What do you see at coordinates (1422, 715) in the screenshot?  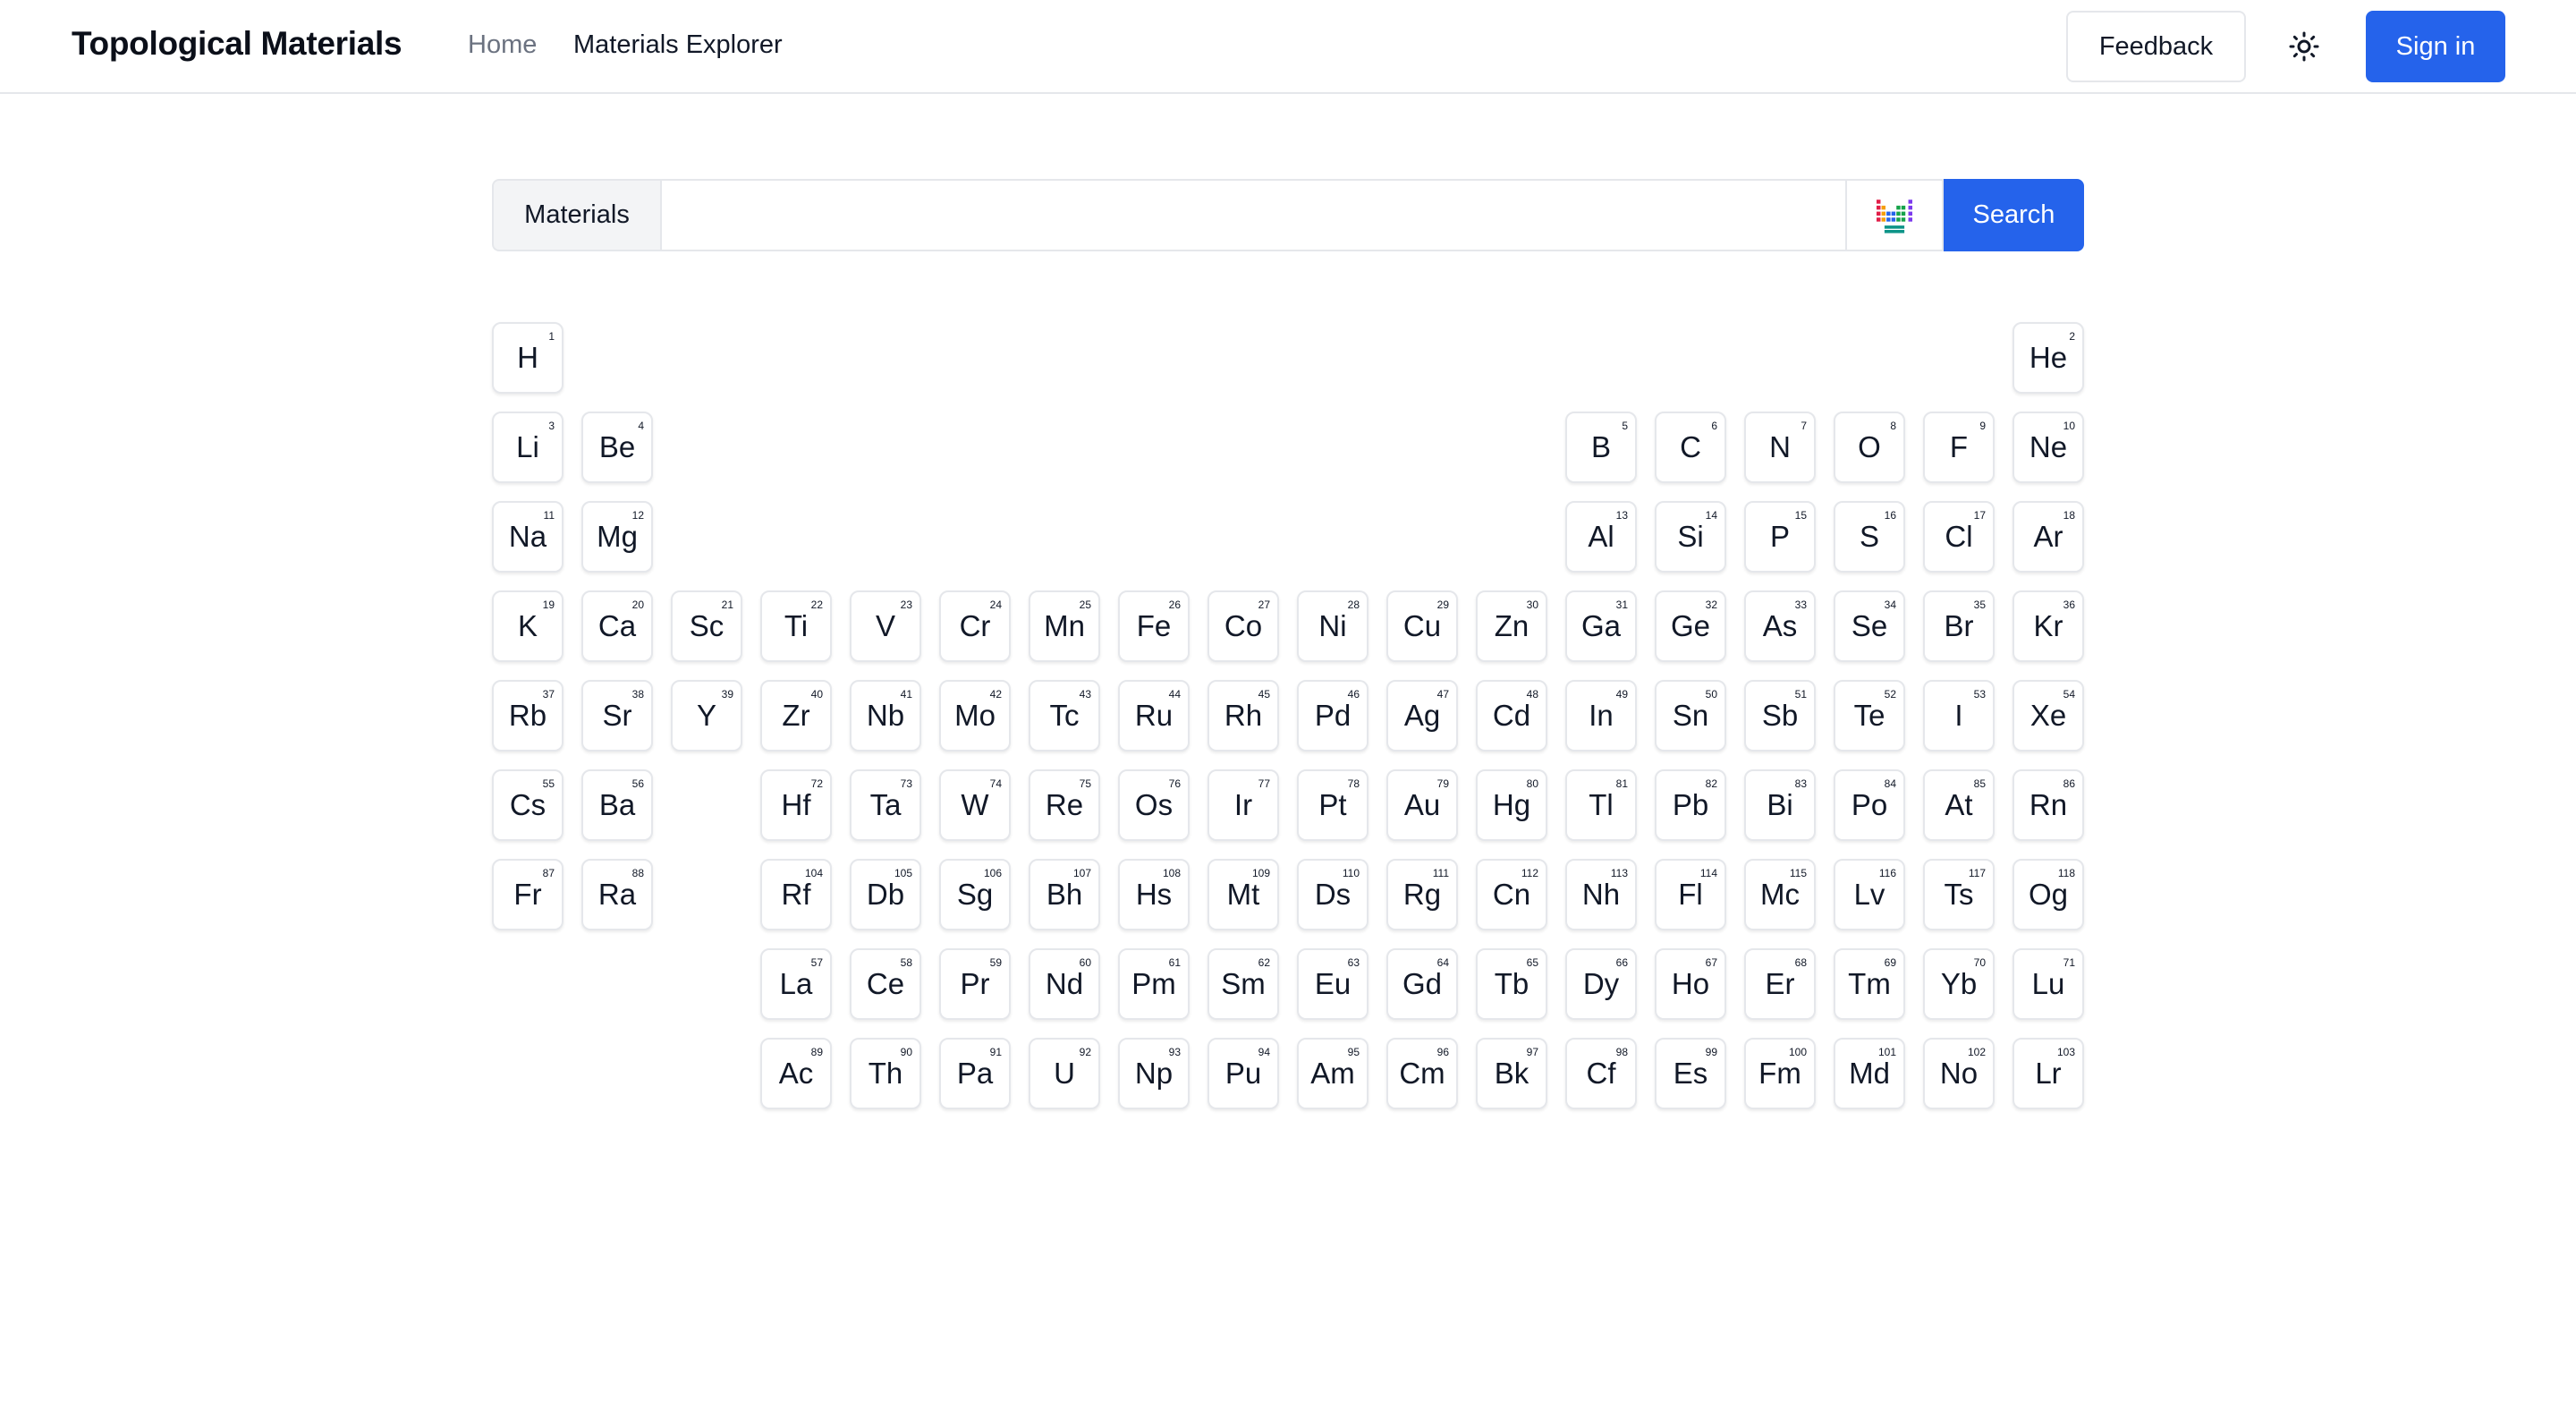 I see `element-tile-ag: Ag 47` at bounding box center [1422, 715].